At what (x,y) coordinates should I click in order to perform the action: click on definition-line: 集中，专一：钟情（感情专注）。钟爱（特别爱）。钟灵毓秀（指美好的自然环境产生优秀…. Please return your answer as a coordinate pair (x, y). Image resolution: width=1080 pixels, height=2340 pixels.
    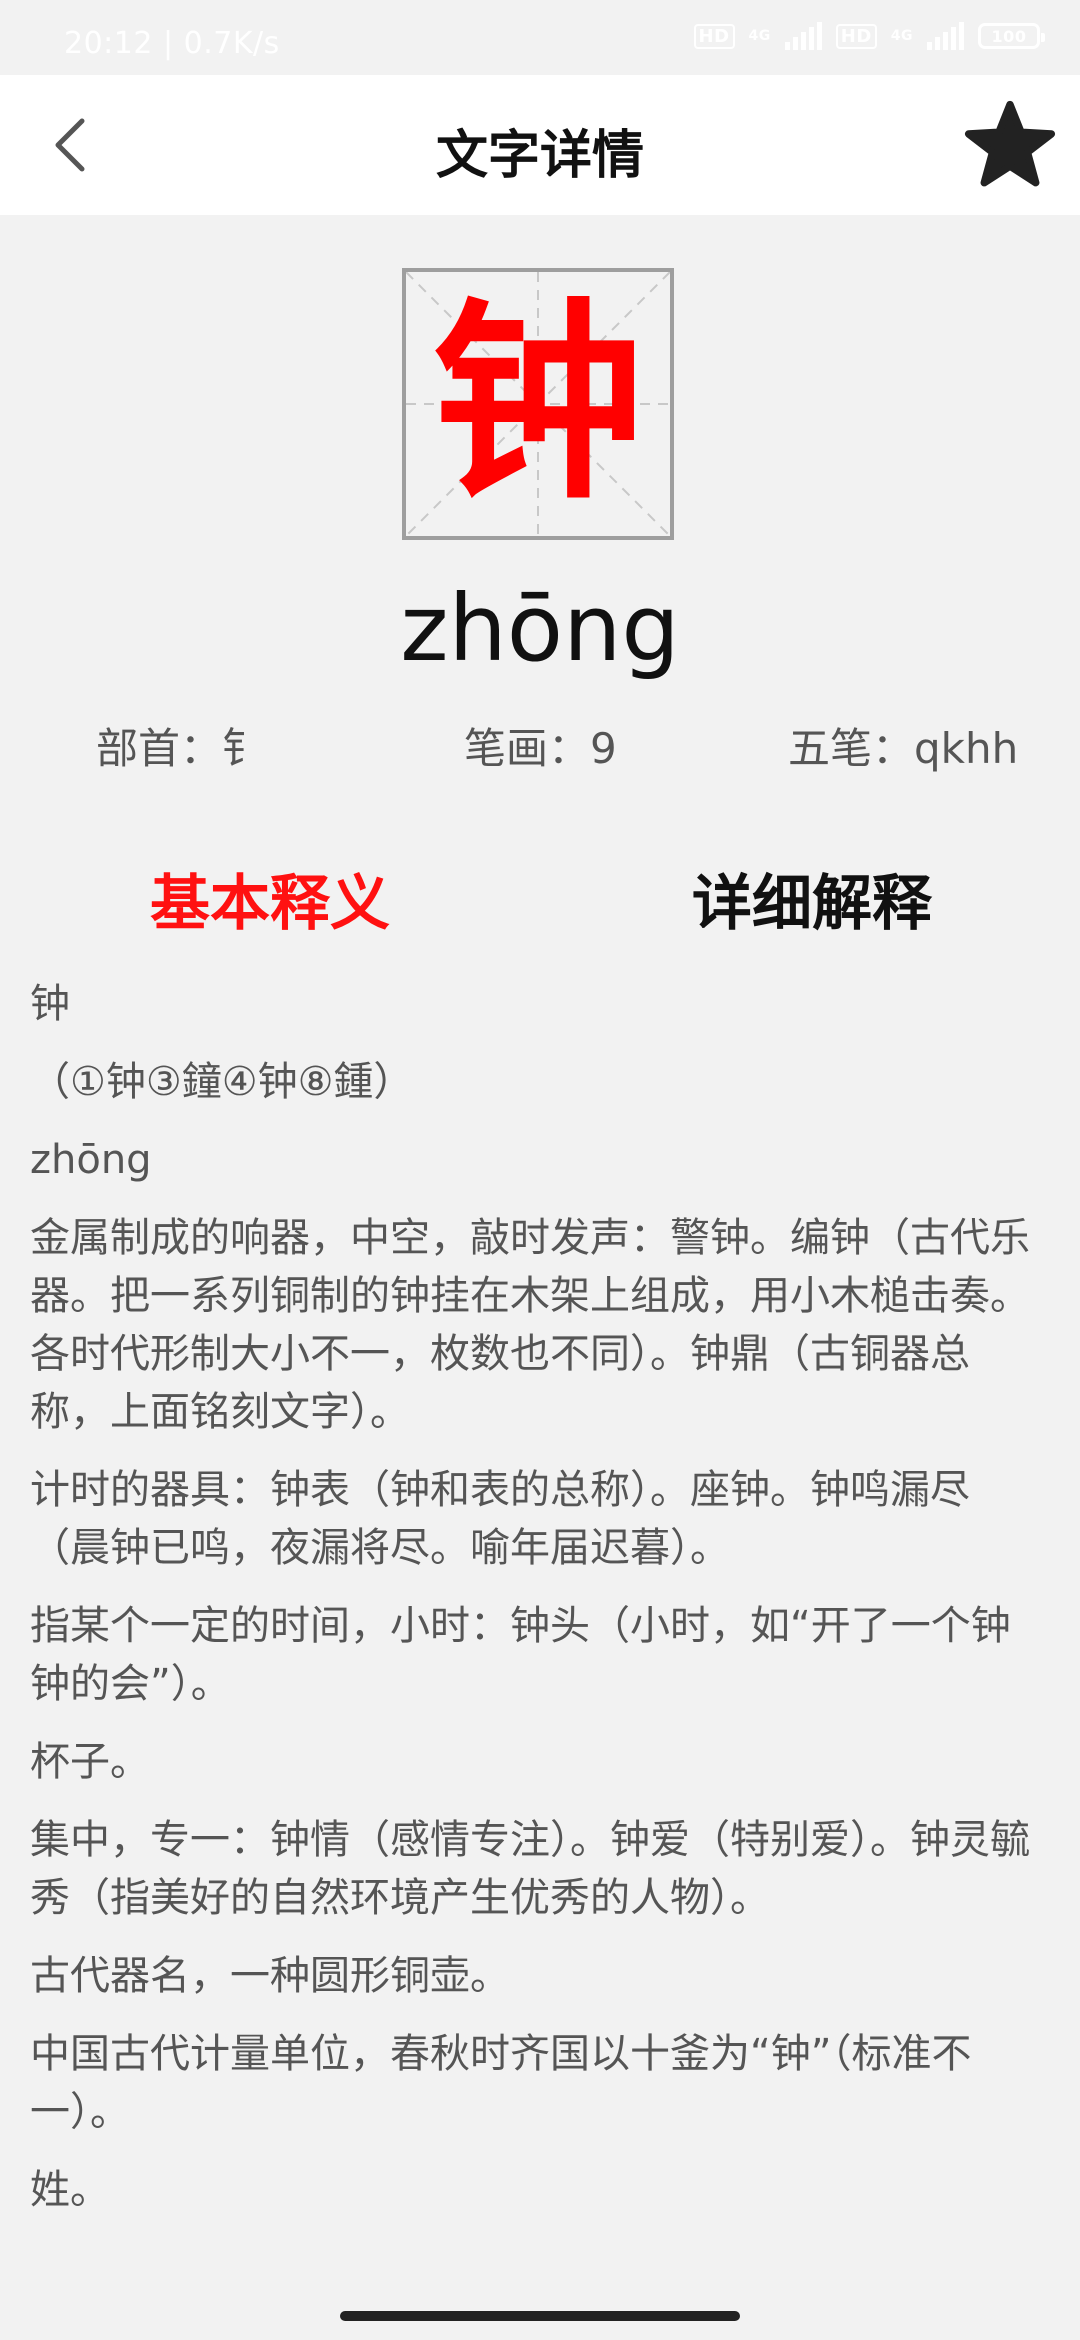
    Looking at the image, I should click on (530, 1869).